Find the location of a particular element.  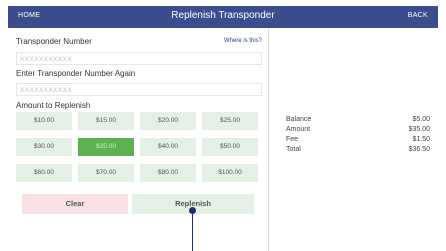

summary-value: $1.50 is located at coordinates (421, 139).